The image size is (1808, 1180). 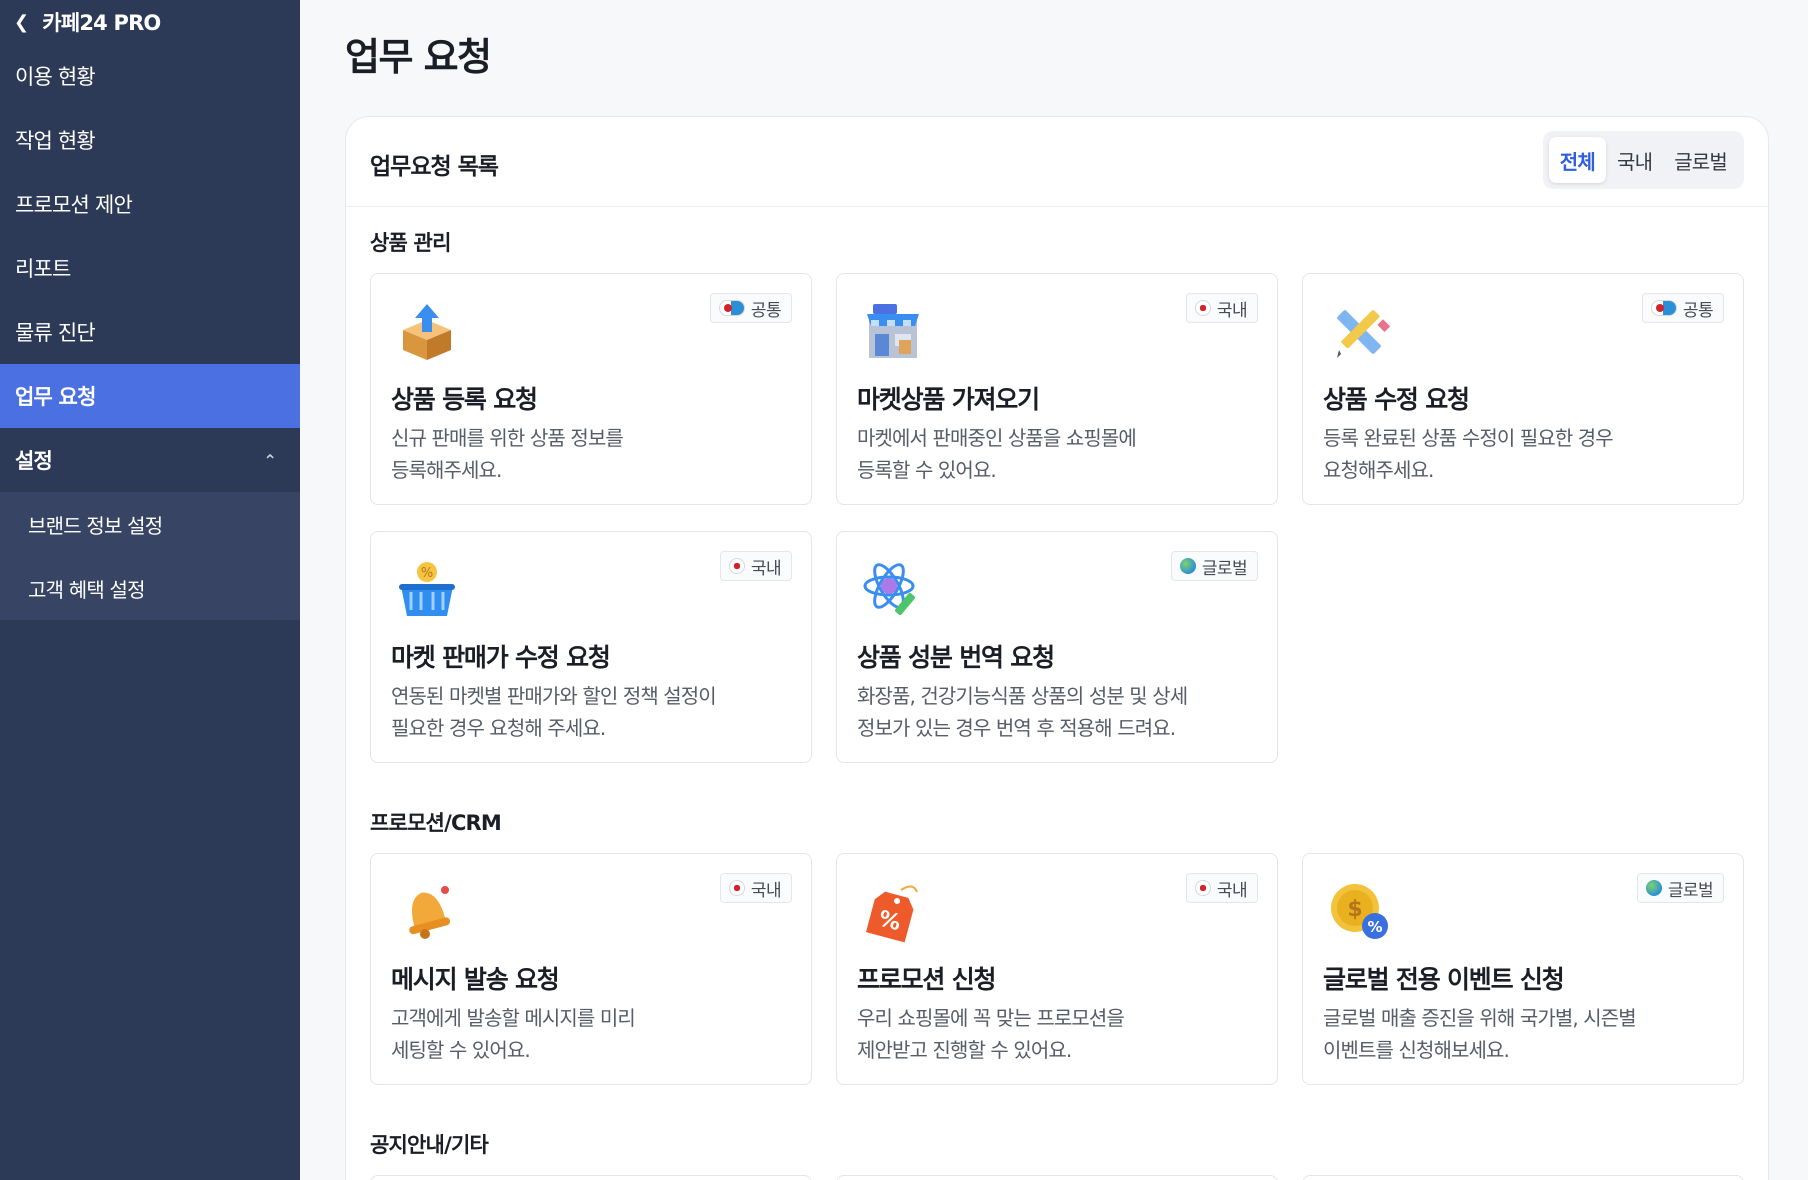 I want to click on back-label: 카페24 PRO, so click(x=101, y=23).